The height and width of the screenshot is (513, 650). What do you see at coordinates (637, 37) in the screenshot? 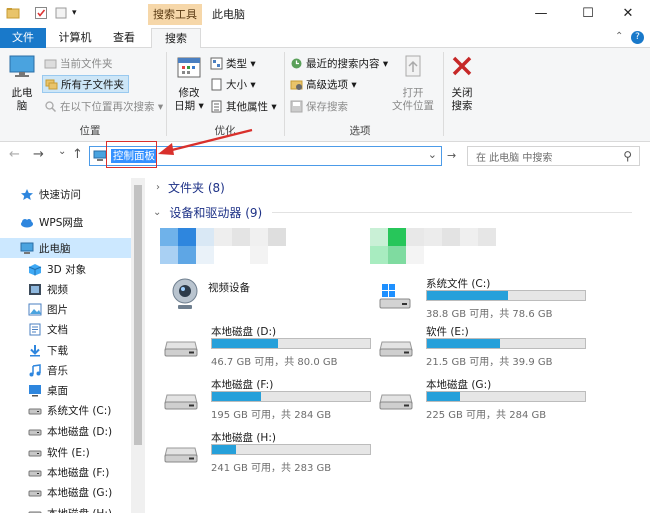
I see `help-icon: ?` at bounding box center [637, 37].